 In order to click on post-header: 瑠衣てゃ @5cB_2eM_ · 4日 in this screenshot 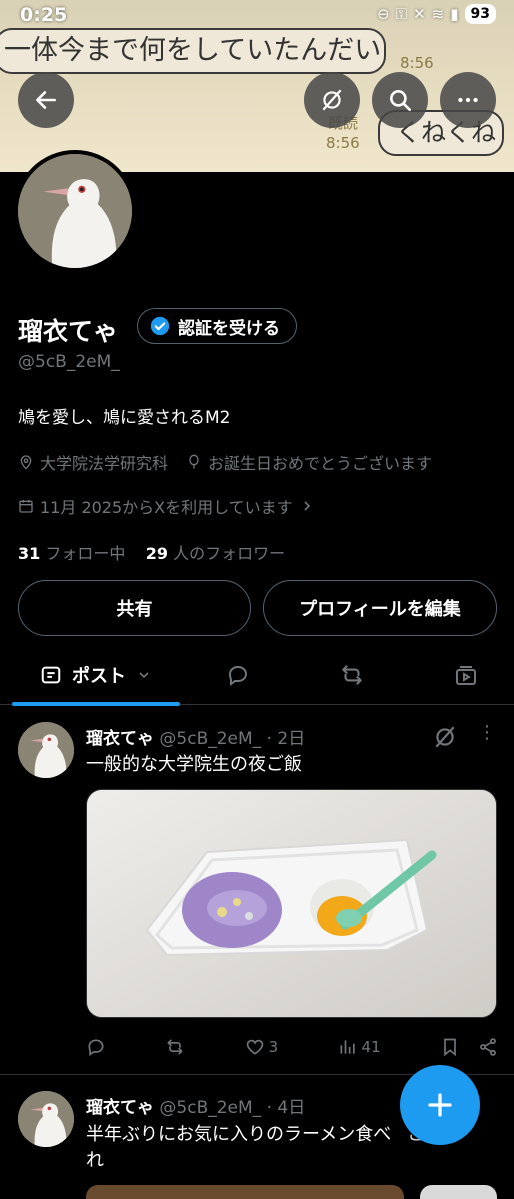, I will do `click(195, 1105)`.